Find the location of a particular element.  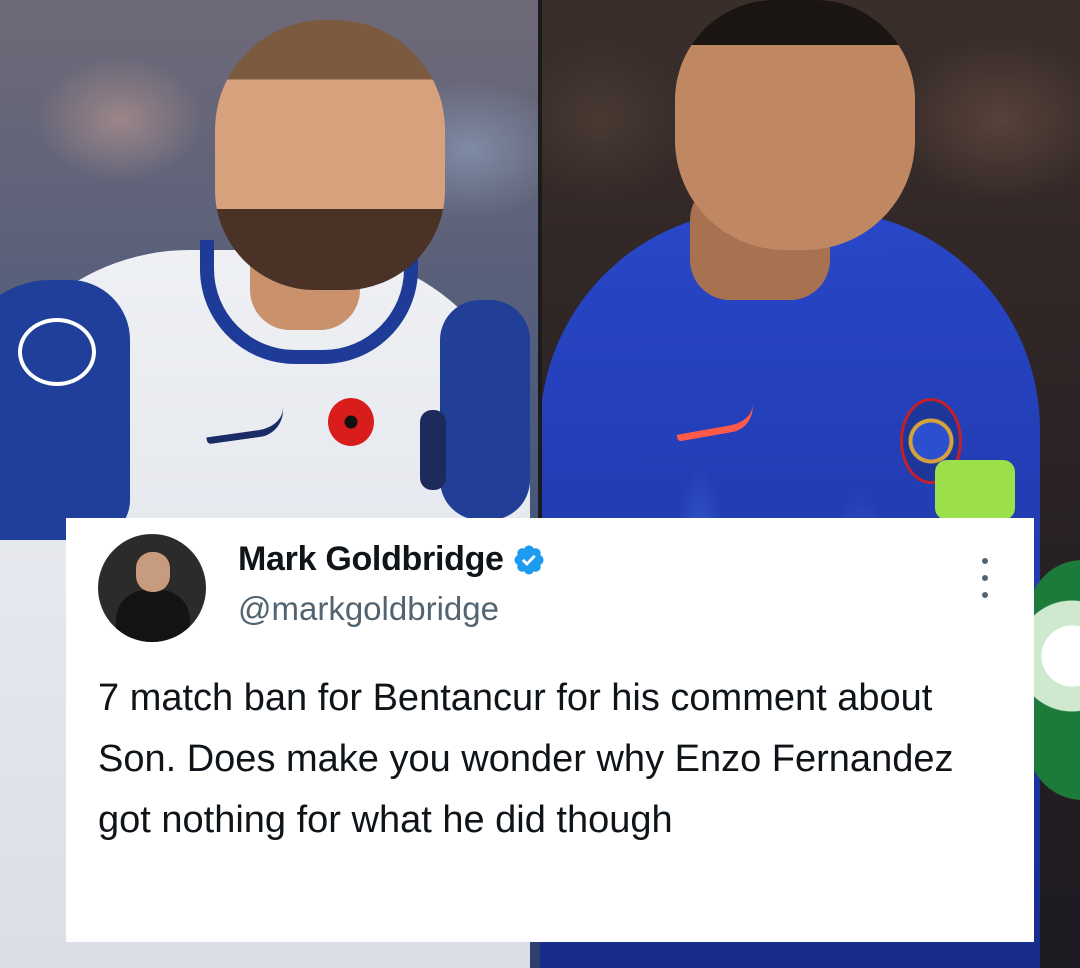

avatar-face is located at coordinates (153, 572).